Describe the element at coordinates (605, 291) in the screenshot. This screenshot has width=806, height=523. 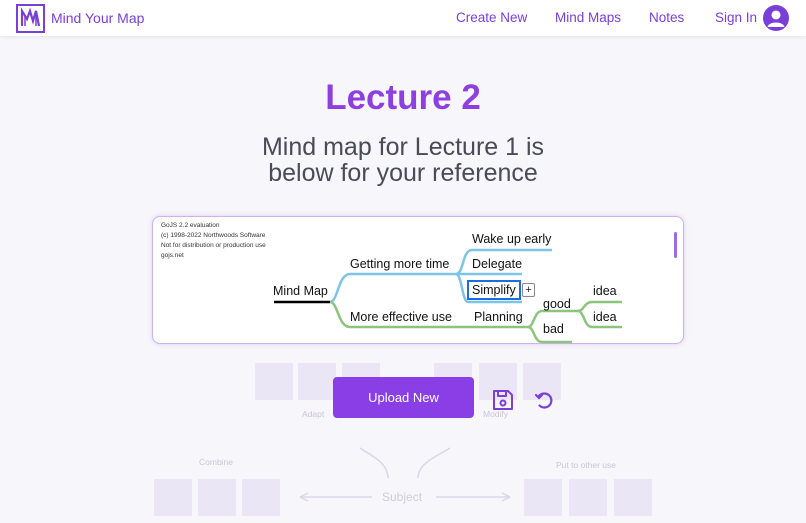
I see `node-idea-top: idea` at that location.